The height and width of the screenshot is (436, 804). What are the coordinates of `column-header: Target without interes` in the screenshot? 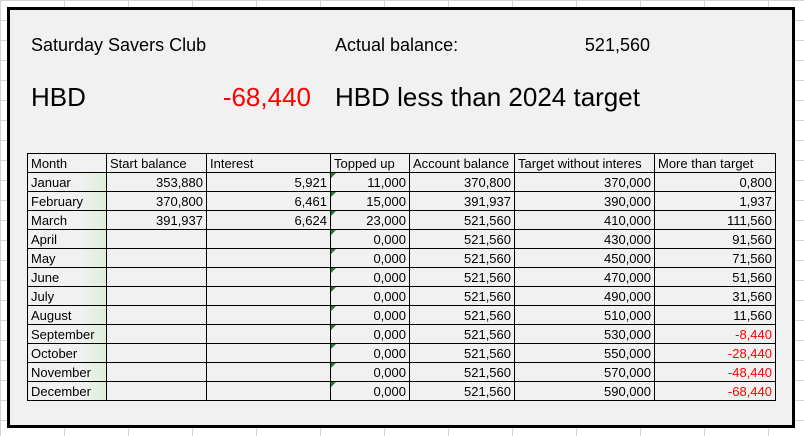 It's located at (584, 163).